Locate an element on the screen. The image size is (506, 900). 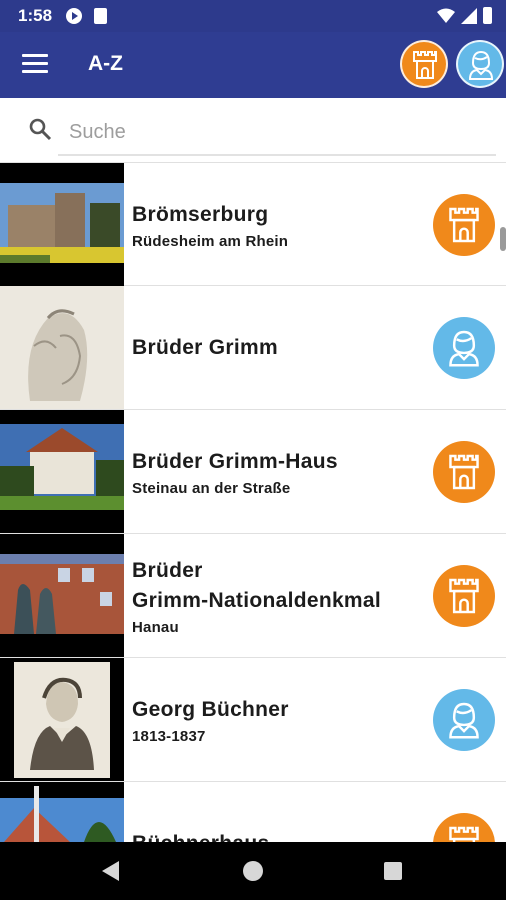
recents-icon is located at coordinates (393, 871).